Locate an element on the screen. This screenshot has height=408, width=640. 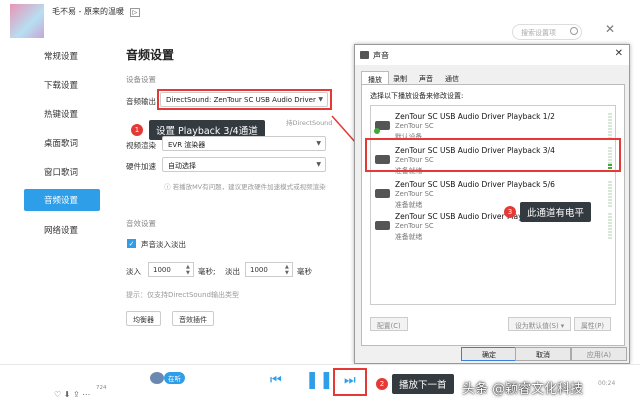
pause-icon: ❚❚ is located at coordinates (319, 380).